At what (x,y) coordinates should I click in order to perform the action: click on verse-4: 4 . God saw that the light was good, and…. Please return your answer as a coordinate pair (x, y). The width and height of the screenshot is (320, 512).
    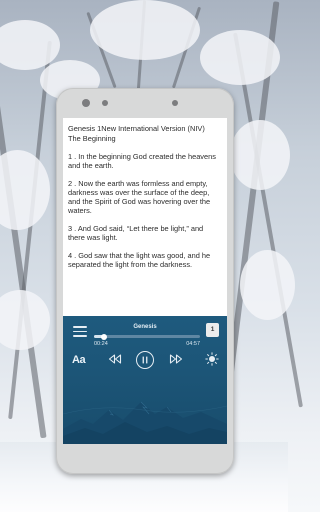
    Looking at the image, I should click on (139, 260).